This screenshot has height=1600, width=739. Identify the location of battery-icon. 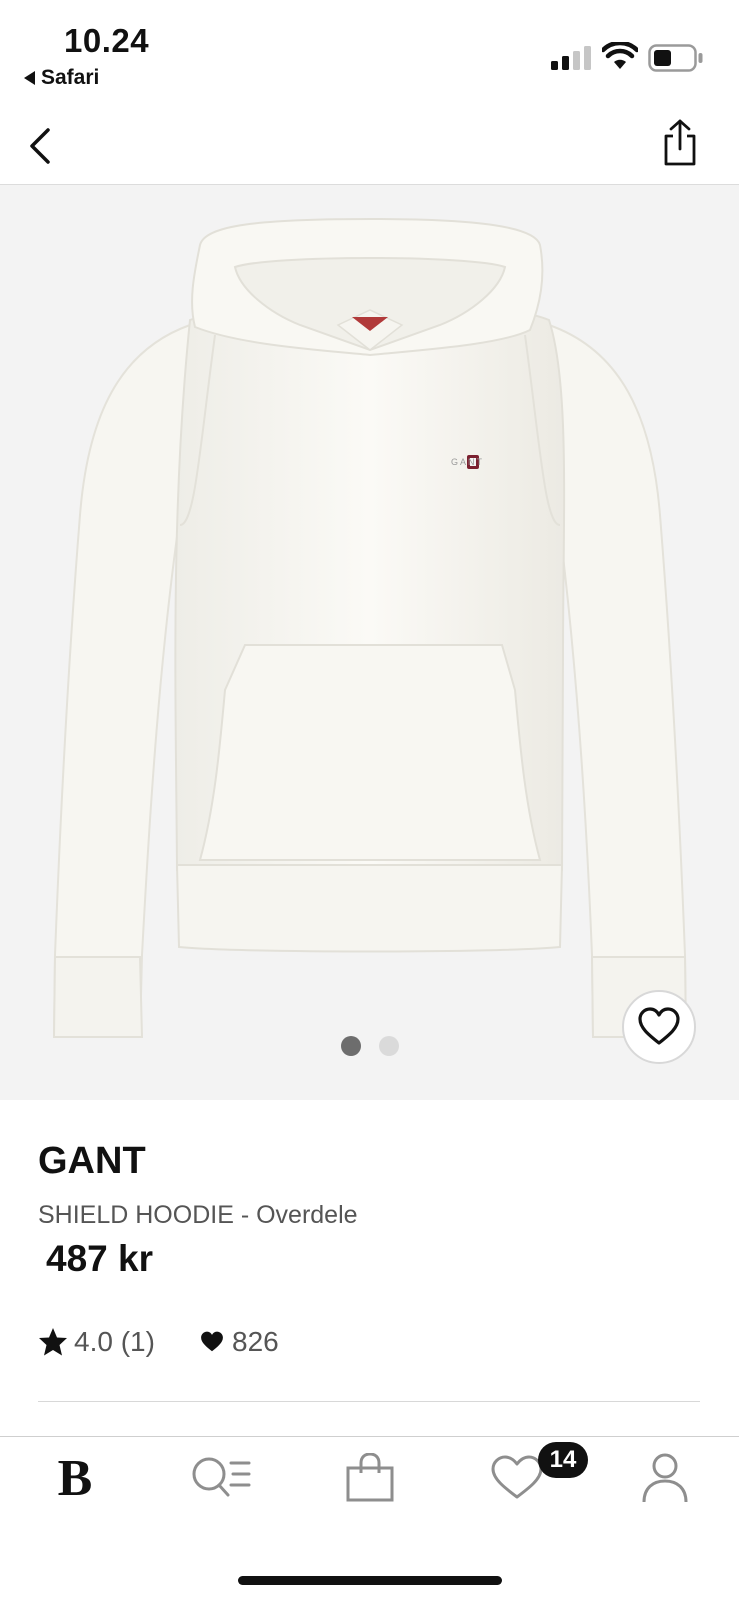
(675, 58).